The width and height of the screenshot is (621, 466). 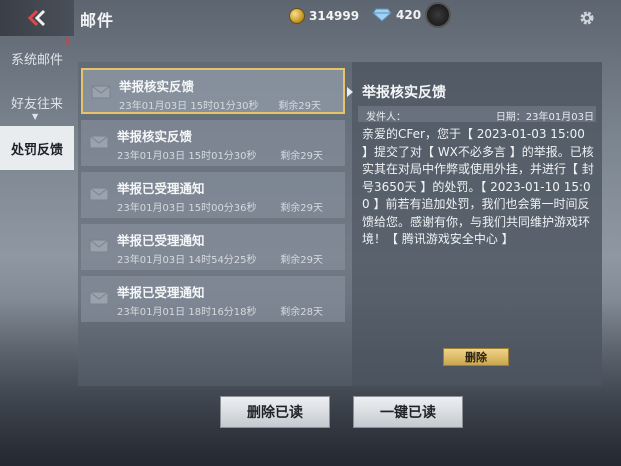 I want to click on mail-remaining: 剩余28天, so click(x=301, y=312).